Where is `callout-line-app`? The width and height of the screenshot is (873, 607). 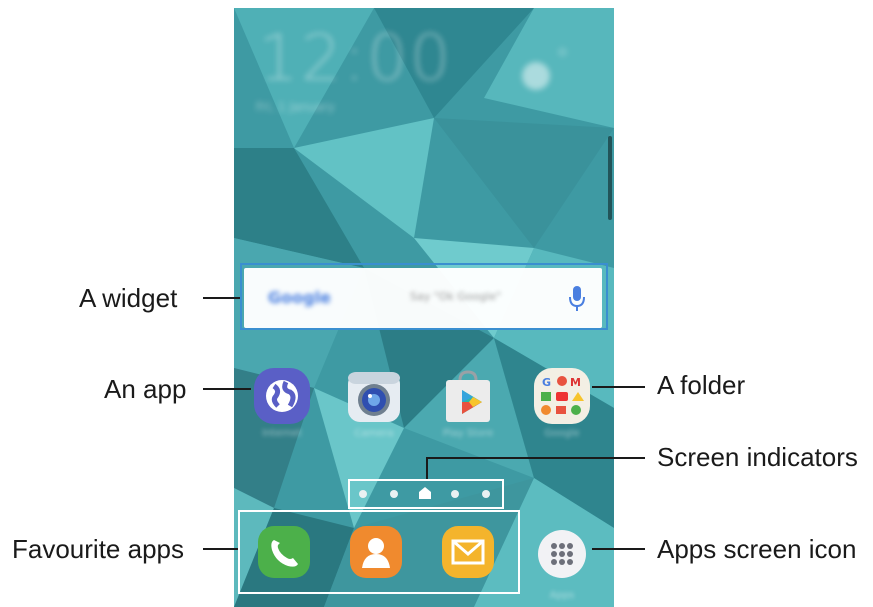 callout-line-app is located at coordinates (227, 389).